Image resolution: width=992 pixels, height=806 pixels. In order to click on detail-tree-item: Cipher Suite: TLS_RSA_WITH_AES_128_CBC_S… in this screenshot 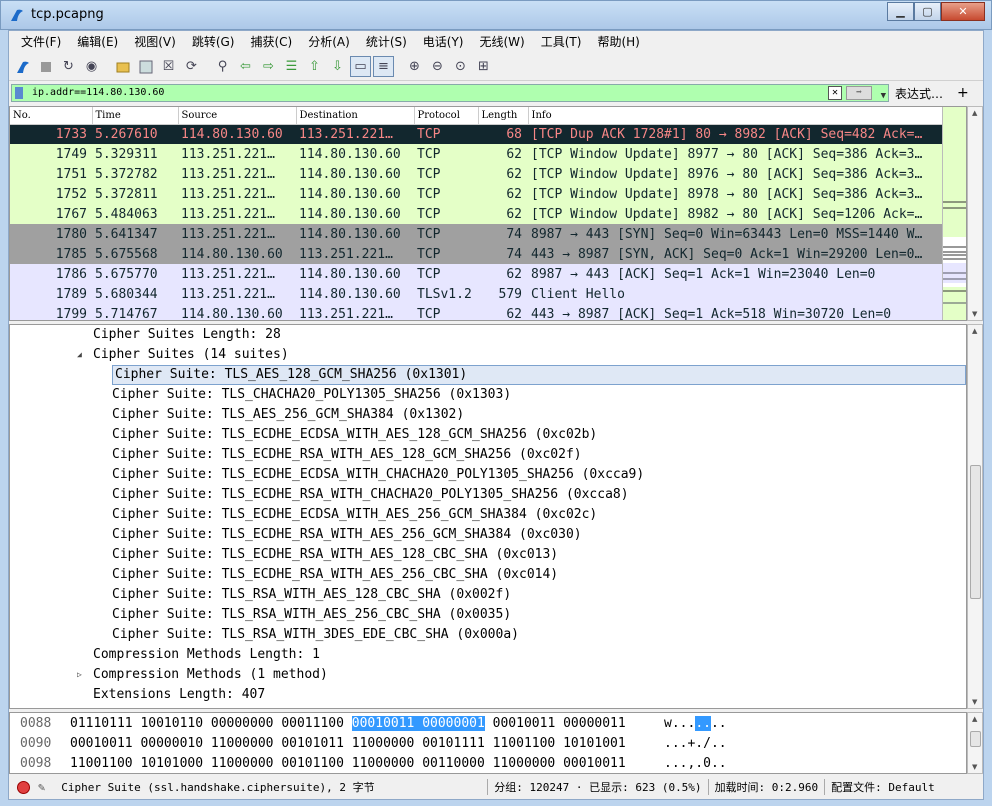, I will do `click(488, 595)`.